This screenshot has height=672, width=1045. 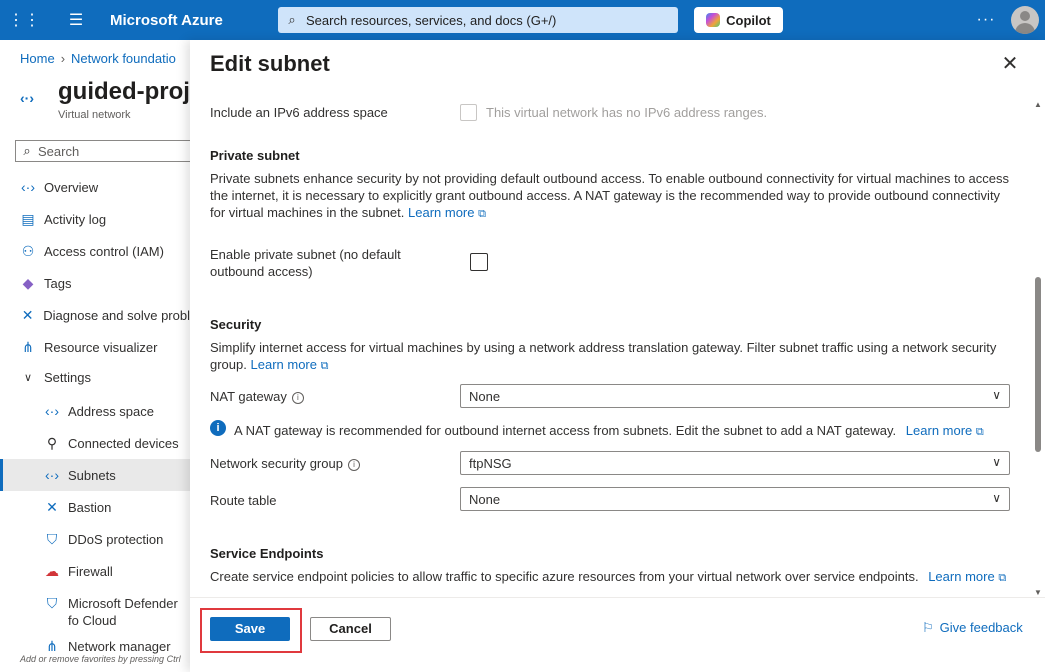 What do you see at coordinates (75, 219) in the screenshot?
I see `nav-item-label: Activity log` at bounding box center [75, 219].